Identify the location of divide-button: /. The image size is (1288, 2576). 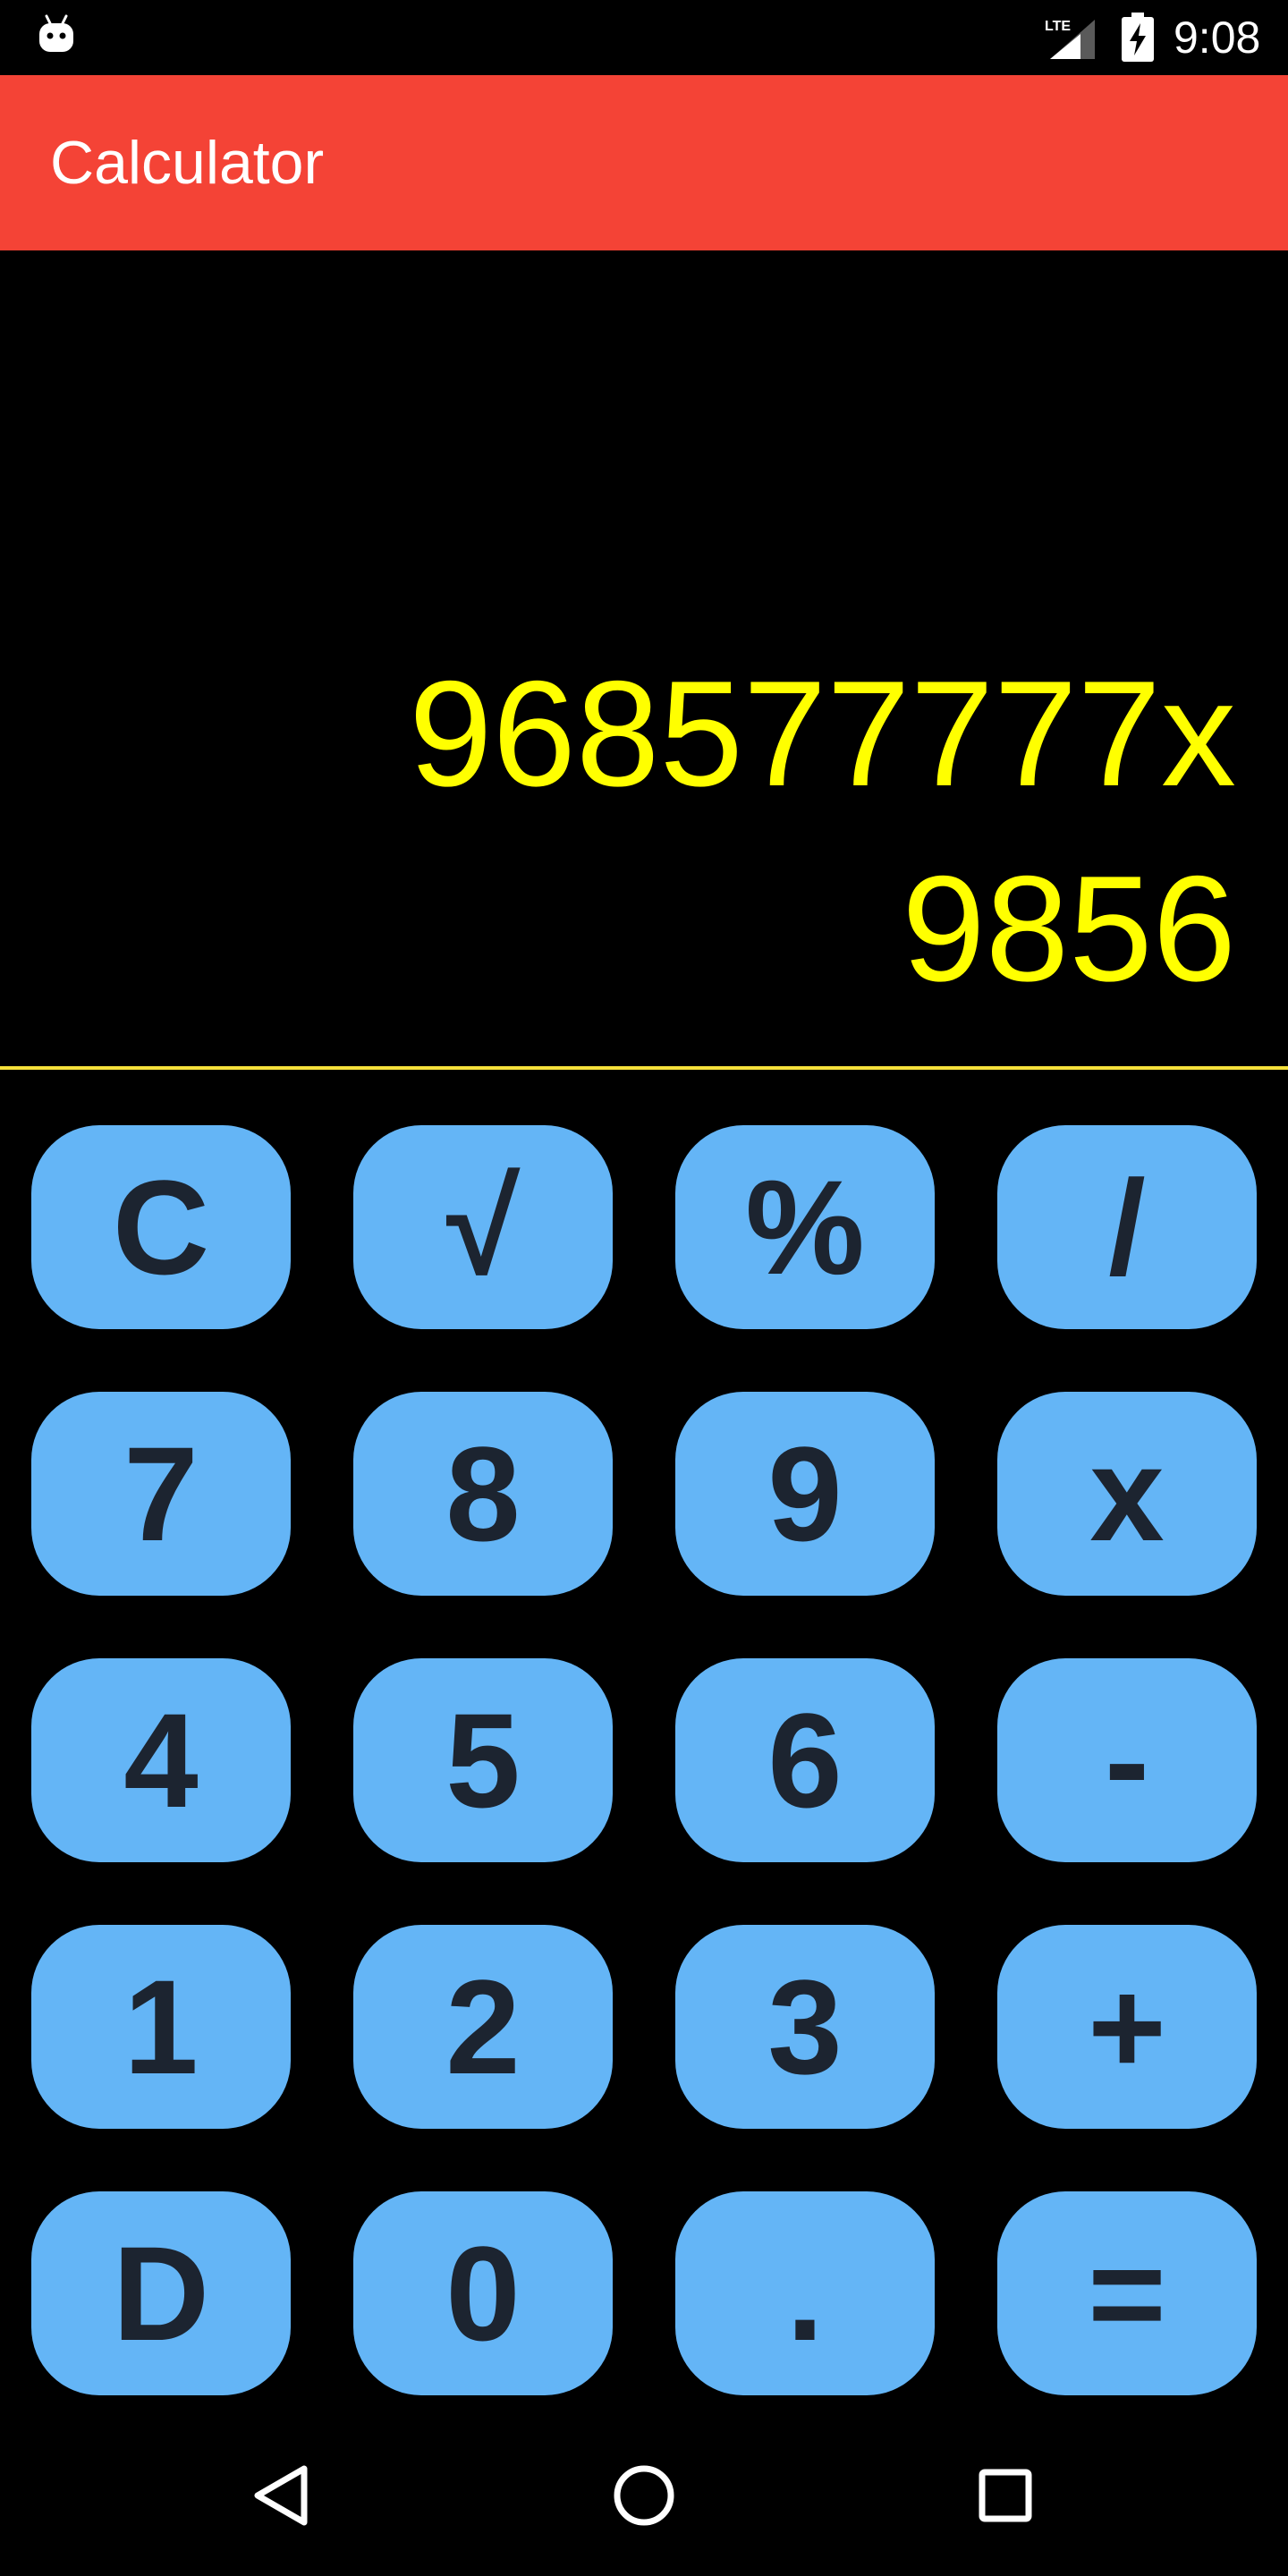
(1127, 1227).